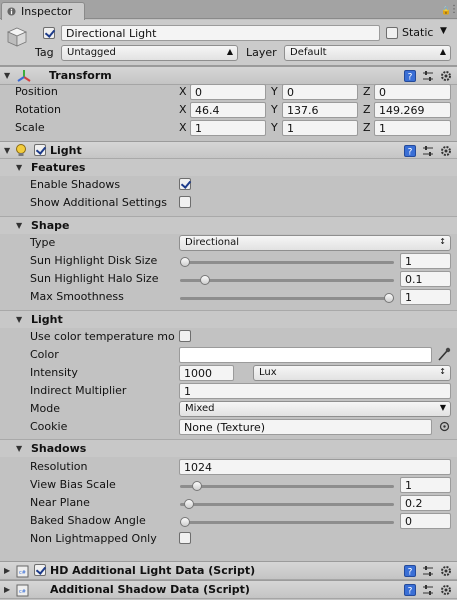 The width and height of the screenshot is (457, 600). Describe the element at coordinates (315, 391) in the screenshot. I see `indirect-multiplier-field: 1` at that location.